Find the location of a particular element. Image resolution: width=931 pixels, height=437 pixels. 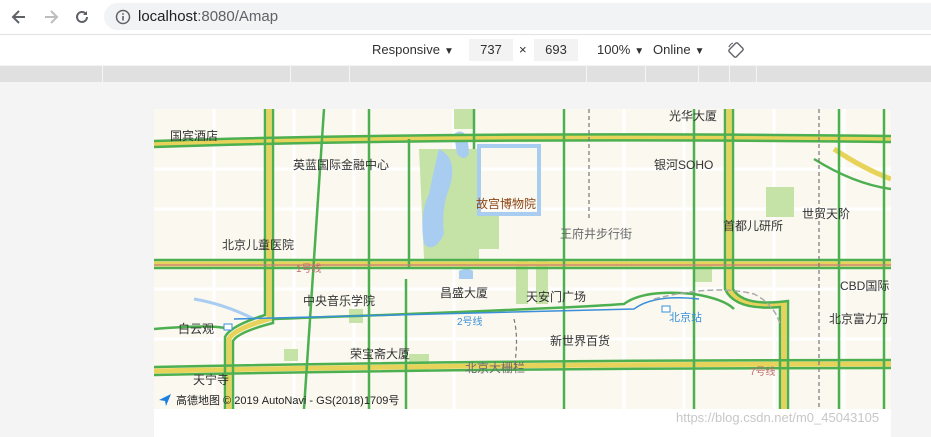

forward-arrow-icon is located at coordinates (52, 17).